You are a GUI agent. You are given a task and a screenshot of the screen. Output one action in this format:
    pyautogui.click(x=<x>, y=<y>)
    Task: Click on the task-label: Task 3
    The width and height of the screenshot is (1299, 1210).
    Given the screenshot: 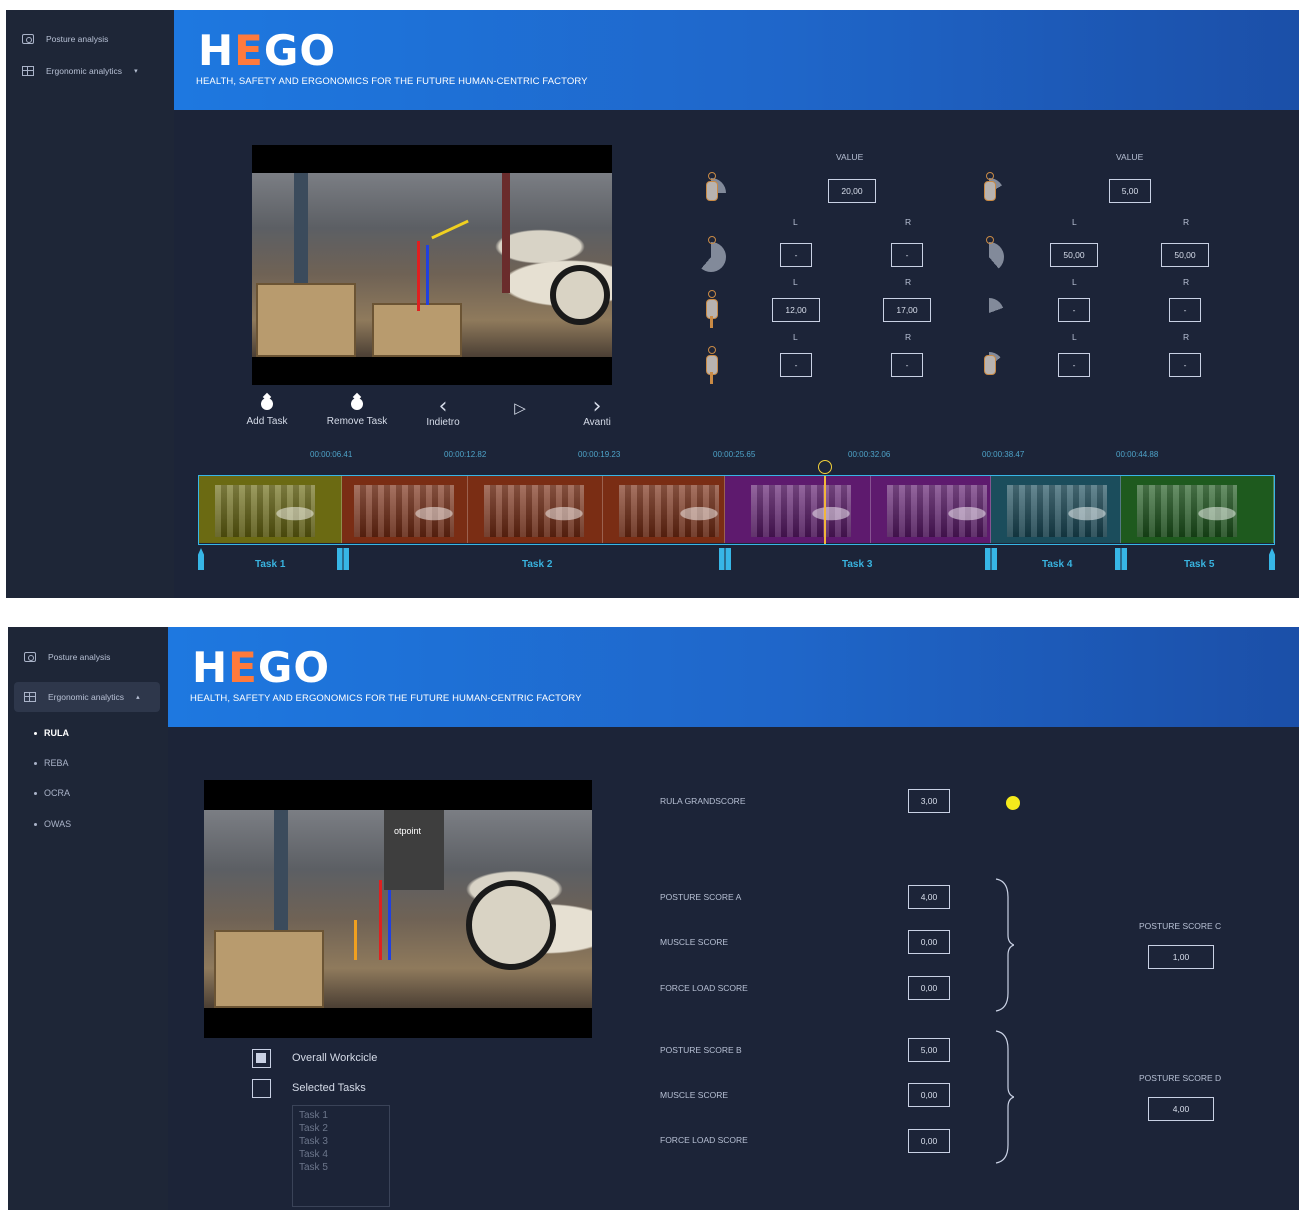 What is the action you would take?
    pyautogui.click(x=857, y=564)
    